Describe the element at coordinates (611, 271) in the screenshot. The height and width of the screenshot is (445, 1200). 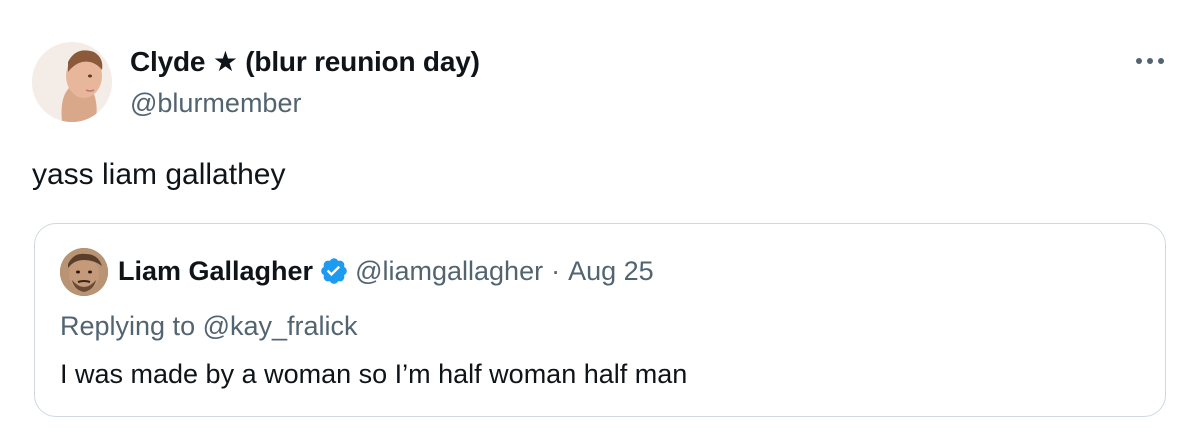
I see `quoted-tweet-date: Aug 25` at that location.